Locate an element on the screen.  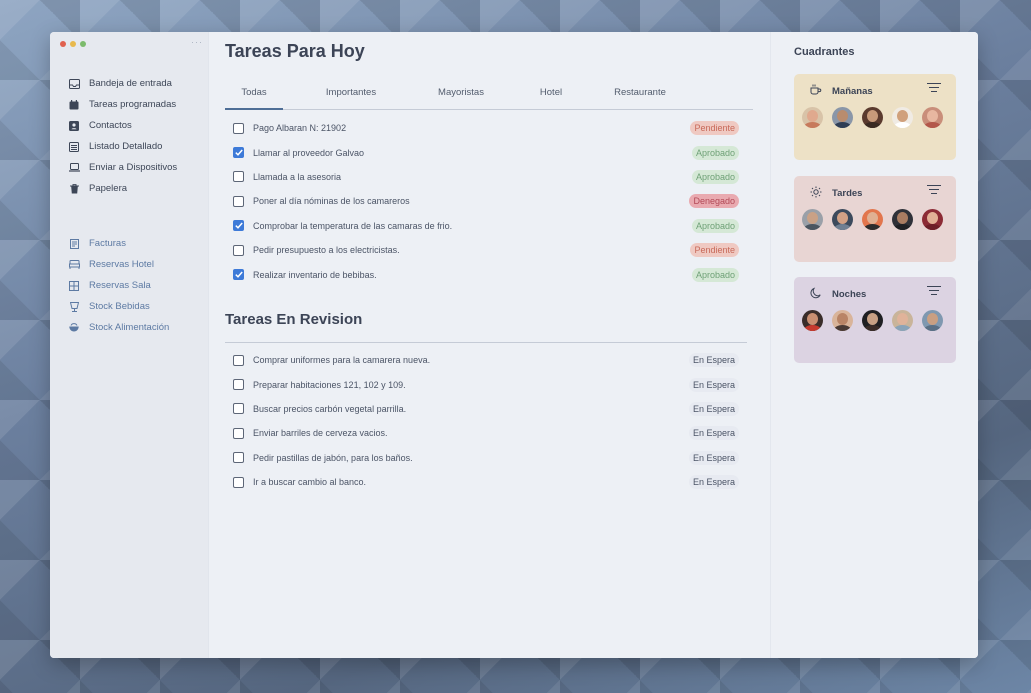
sidebar-item-label: Reservas Sala is located at coordinates (120, 285).